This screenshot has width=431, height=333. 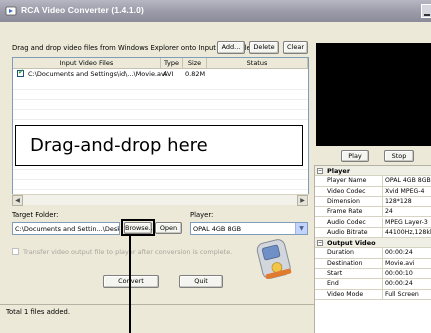 I want to click on player-label: Player:, so click(x=202, y=215).